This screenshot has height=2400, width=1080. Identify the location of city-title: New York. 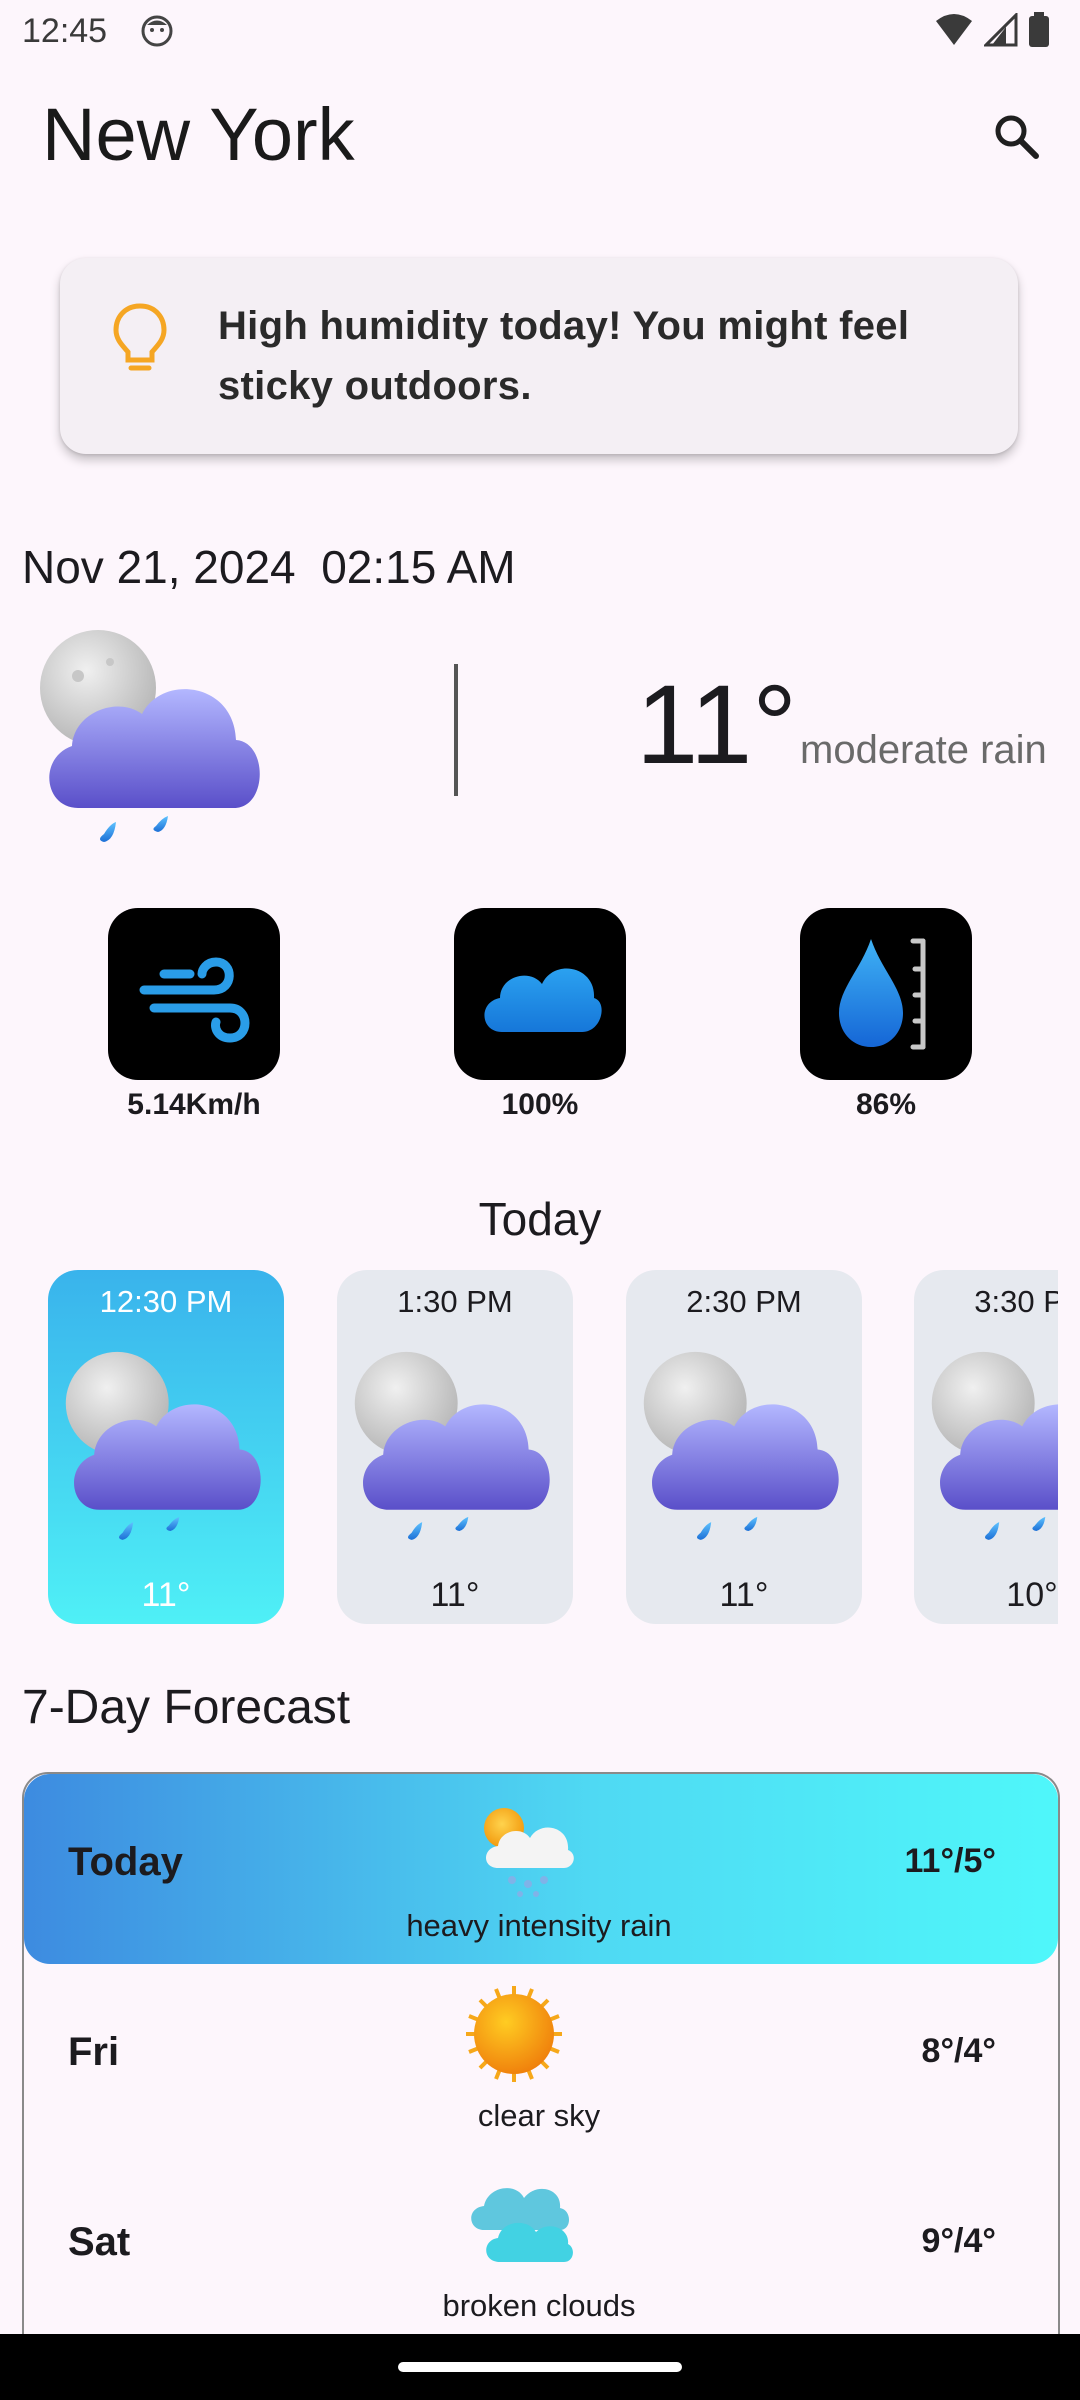
(198, 134).